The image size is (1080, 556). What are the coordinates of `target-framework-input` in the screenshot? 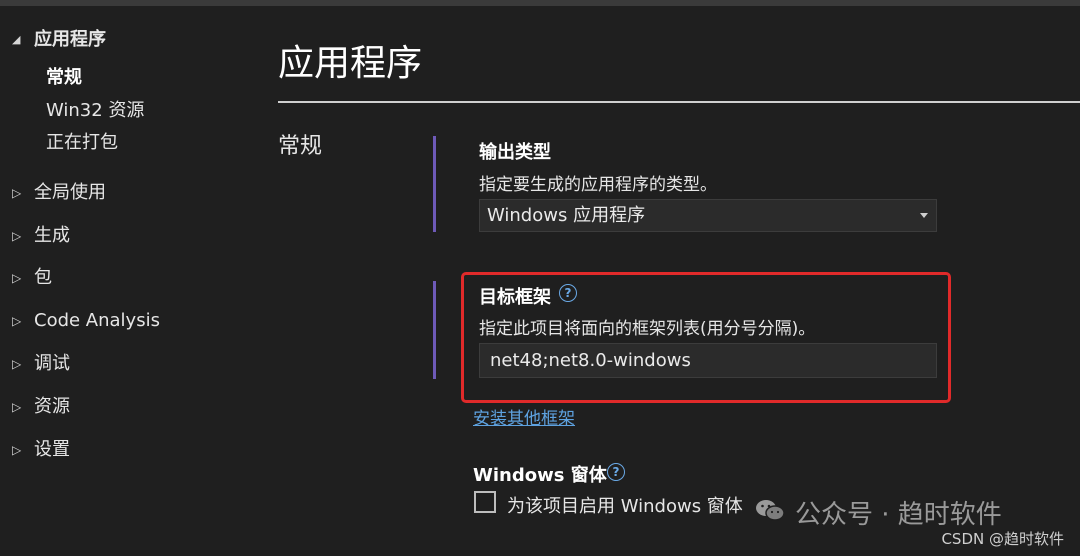 It's located at (708, 360).